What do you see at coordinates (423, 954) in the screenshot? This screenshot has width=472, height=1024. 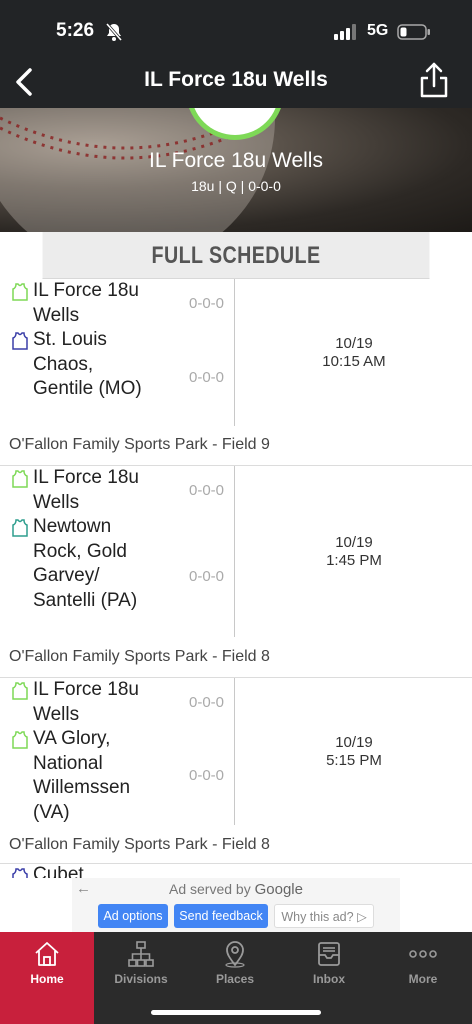 I see `more-dots-icon` at bounding box center [423, 954].